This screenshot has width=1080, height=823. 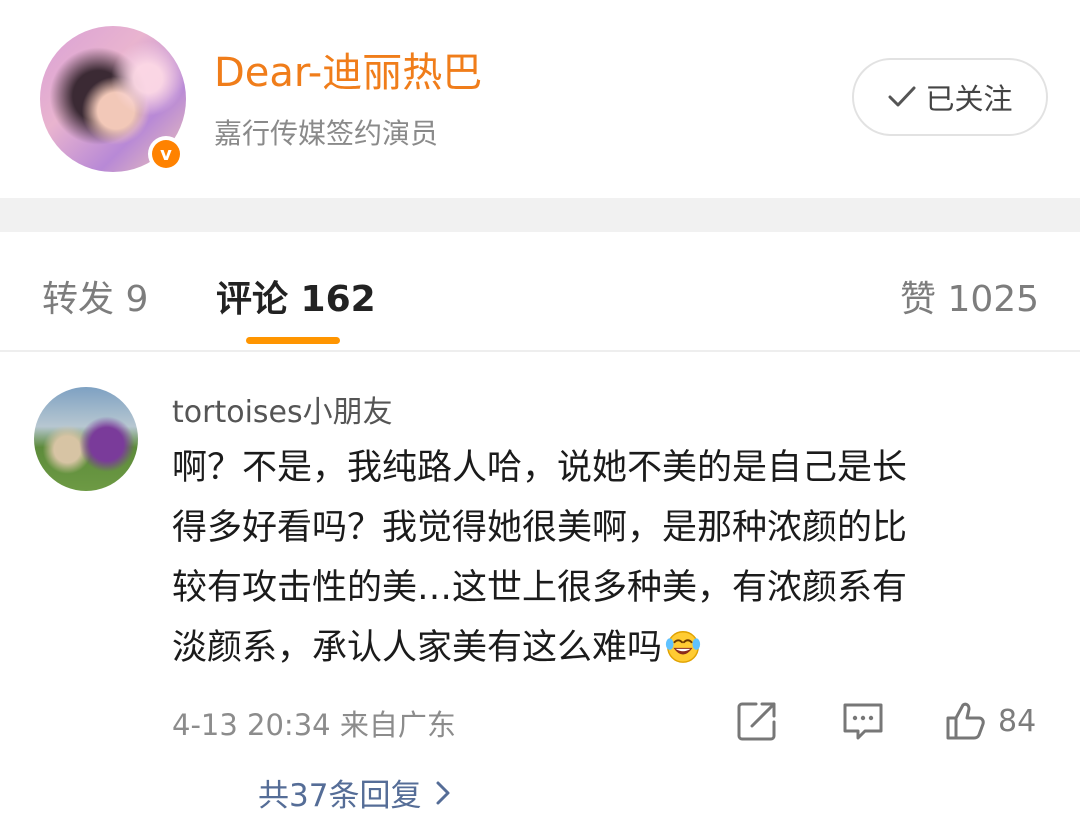 I want to click on commenter-avatar, so click(x=86, y=439).